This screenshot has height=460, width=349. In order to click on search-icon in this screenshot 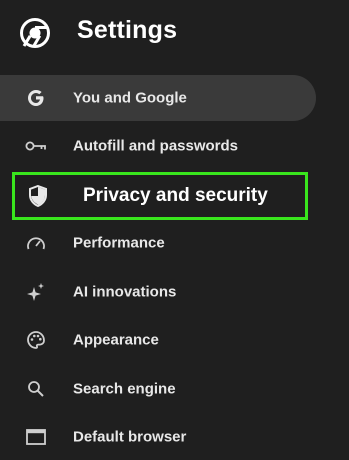, I will do `click(36, 389)`.